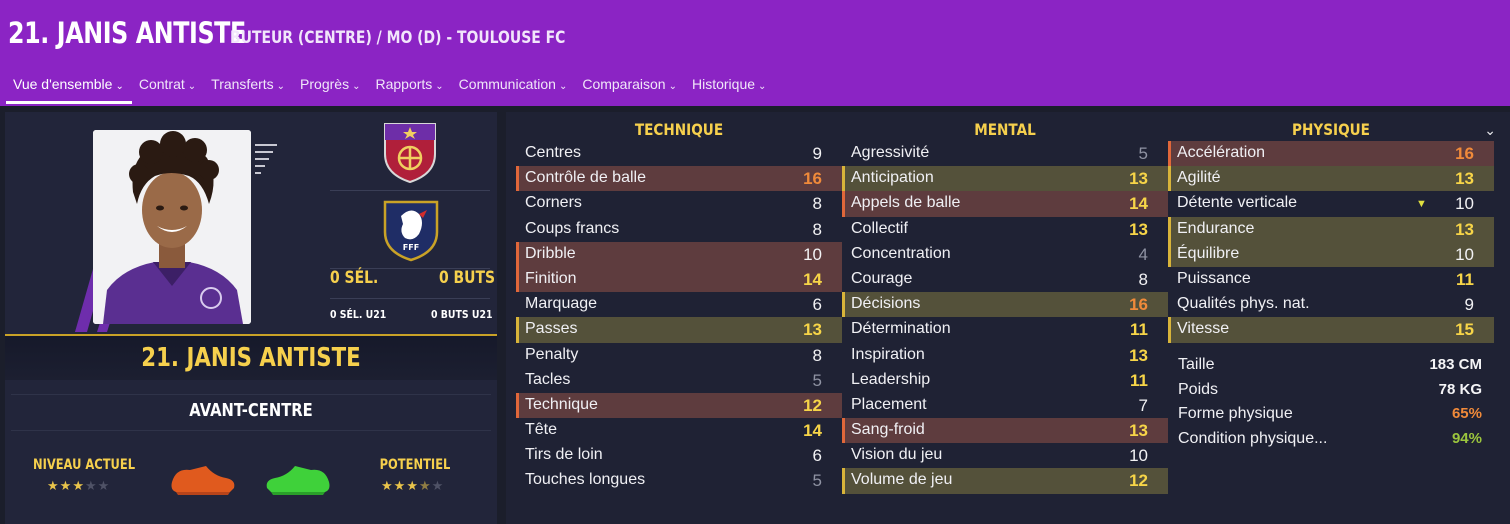 Image resolution: width=1510 pixels, height=524 pixels. Describe the element at coordinates (1005, 204) in the screenshot. I see `attribute-row: Appels de balle 14` at that location.